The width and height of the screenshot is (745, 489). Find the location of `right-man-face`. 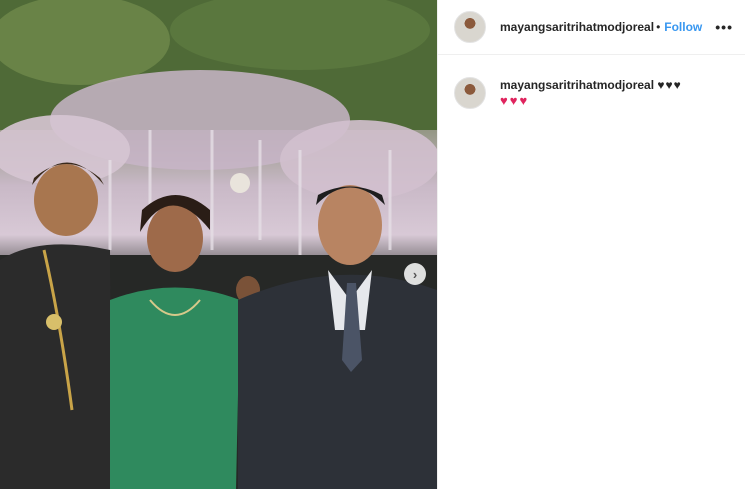

right-man-face is located at coordinates (350, 225).